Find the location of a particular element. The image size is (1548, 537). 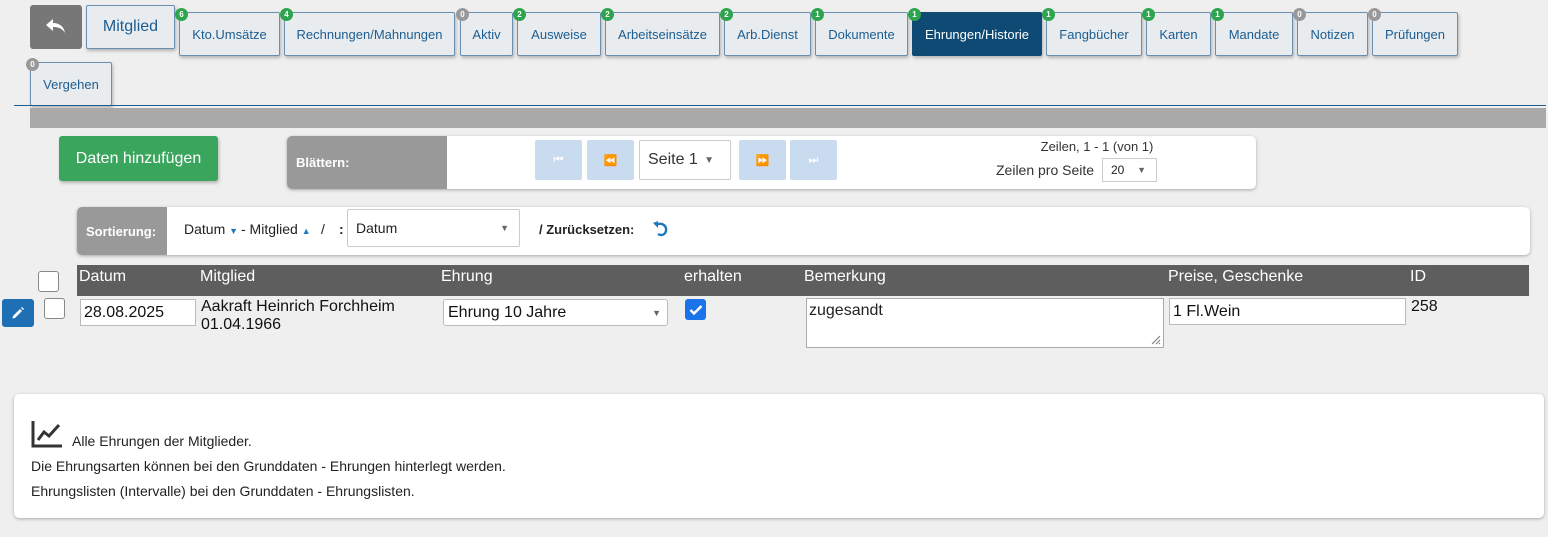

tab-label: Mitglied is located at coordinates (130, 26).